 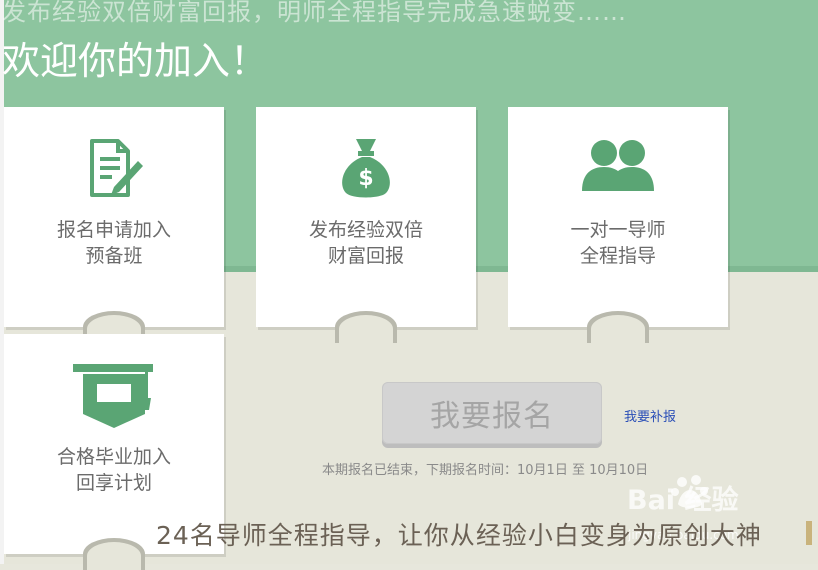 What do you see at coordinates (113, 483) in the screenshot?
I see `step-label-line2: 回享计划` at bounding box center [113, 483].